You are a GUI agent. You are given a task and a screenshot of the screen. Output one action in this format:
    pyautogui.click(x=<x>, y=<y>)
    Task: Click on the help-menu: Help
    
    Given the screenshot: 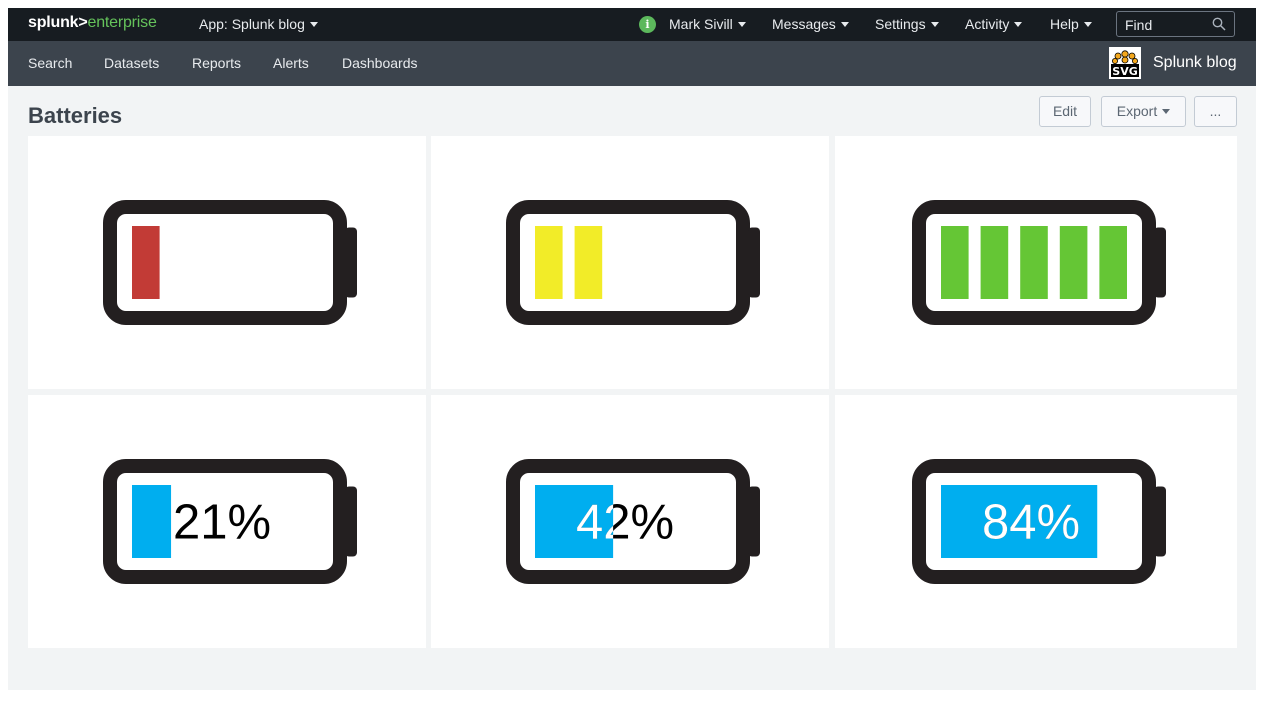 What is the action you would take?
    pyautogui.click(x=1071, y=24)
    